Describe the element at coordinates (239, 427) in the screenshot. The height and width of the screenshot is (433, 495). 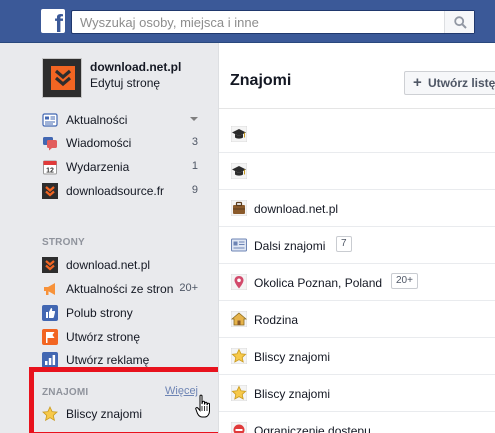
I see `restricted-icon` at that location.